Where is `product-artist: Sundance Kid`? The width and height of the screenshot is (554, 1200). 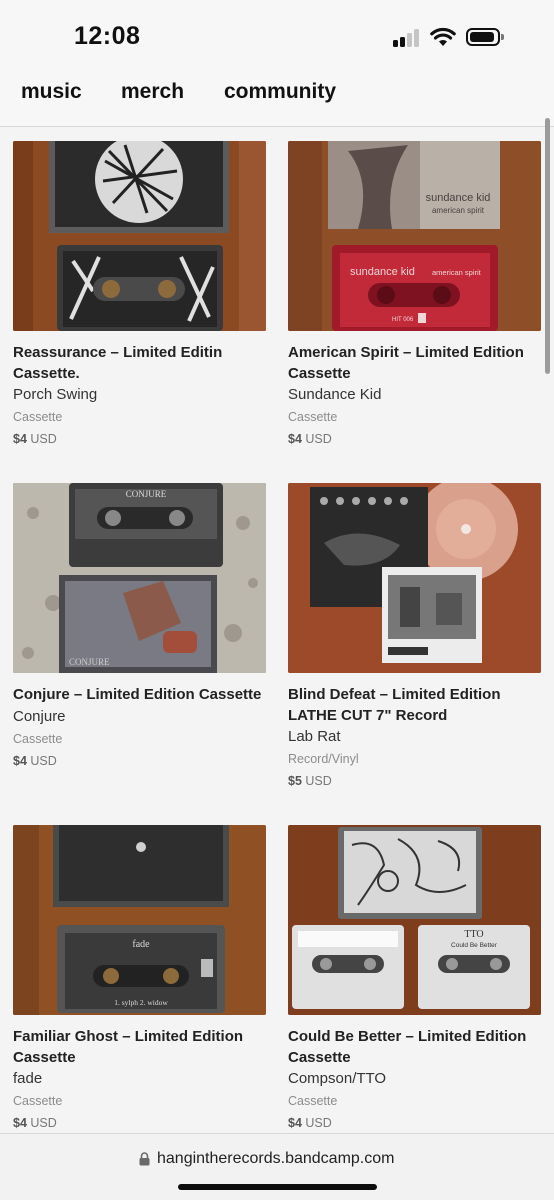 product-artist: Sundance Kid is located at coordinates (414, 394).